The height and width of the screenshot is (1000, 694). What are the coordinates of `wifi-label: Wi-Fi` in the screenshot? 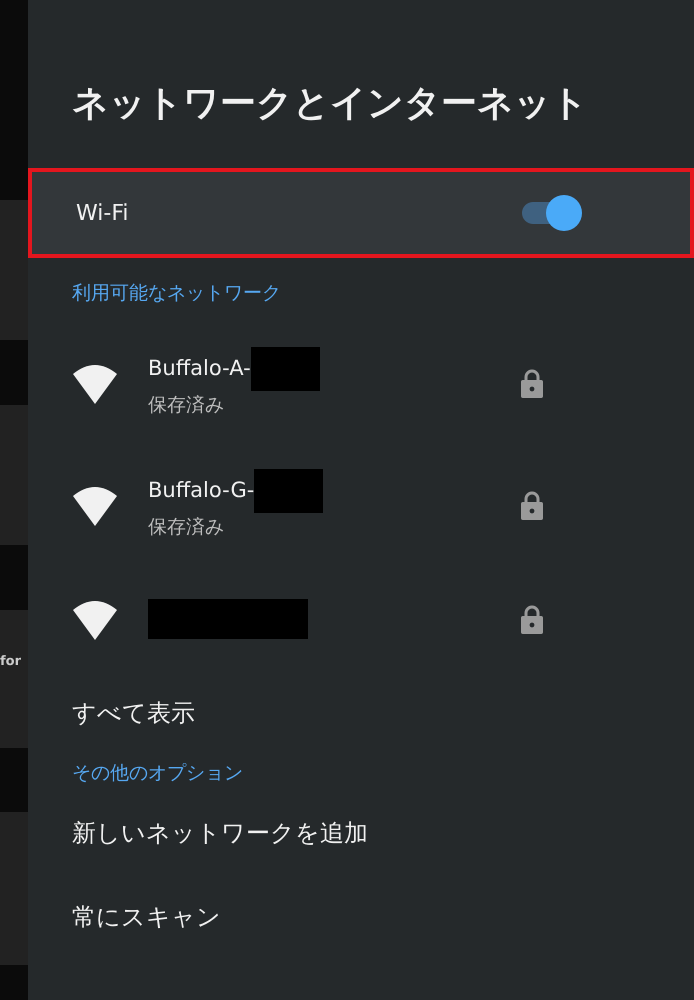 It's located at (103, 214).